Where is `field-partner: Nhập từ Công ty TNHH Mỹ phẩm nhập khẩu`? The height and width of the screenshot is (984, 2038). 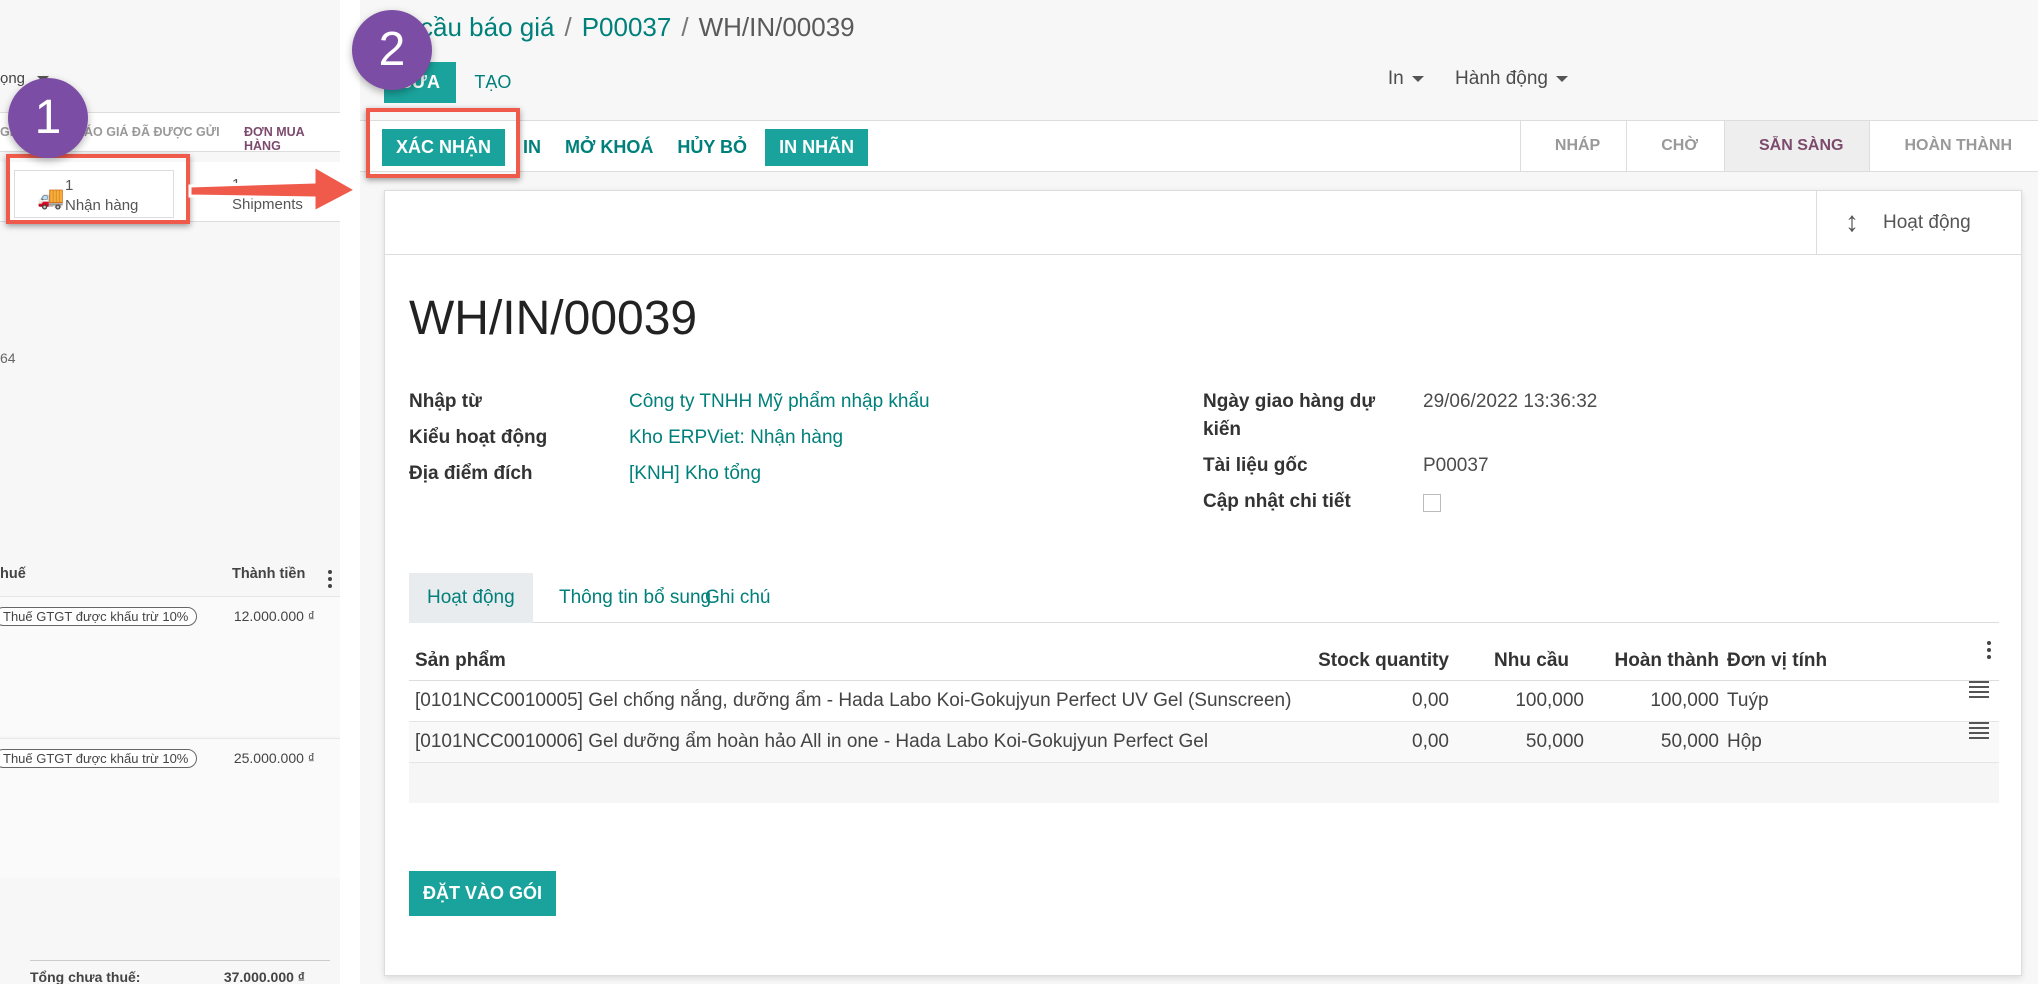
field-partner: Nhập từ Công ty TNHH Mỹ phẩm nhập khẩu is located at coordinates (669, 402).